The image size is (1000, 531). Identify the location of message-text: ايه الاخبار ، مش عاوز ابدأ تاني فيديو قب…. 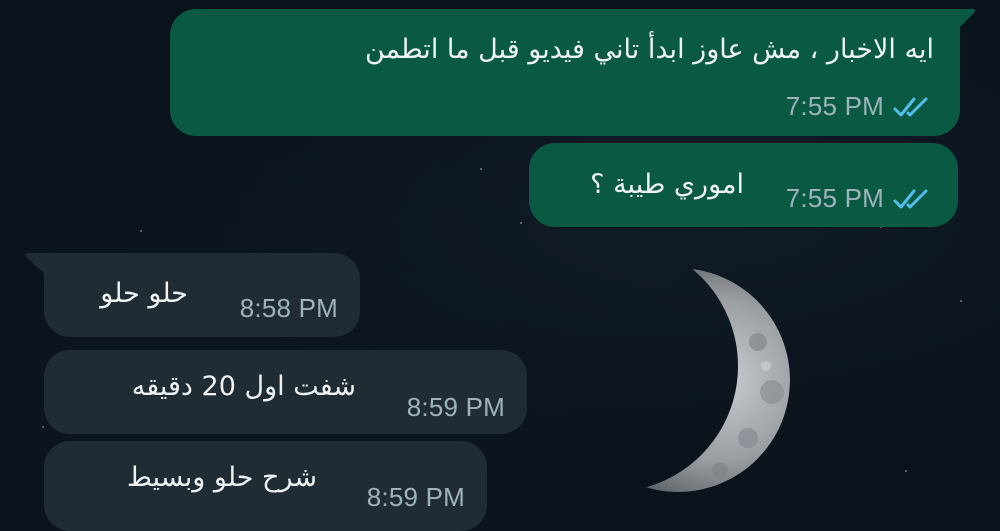
(649, 49).